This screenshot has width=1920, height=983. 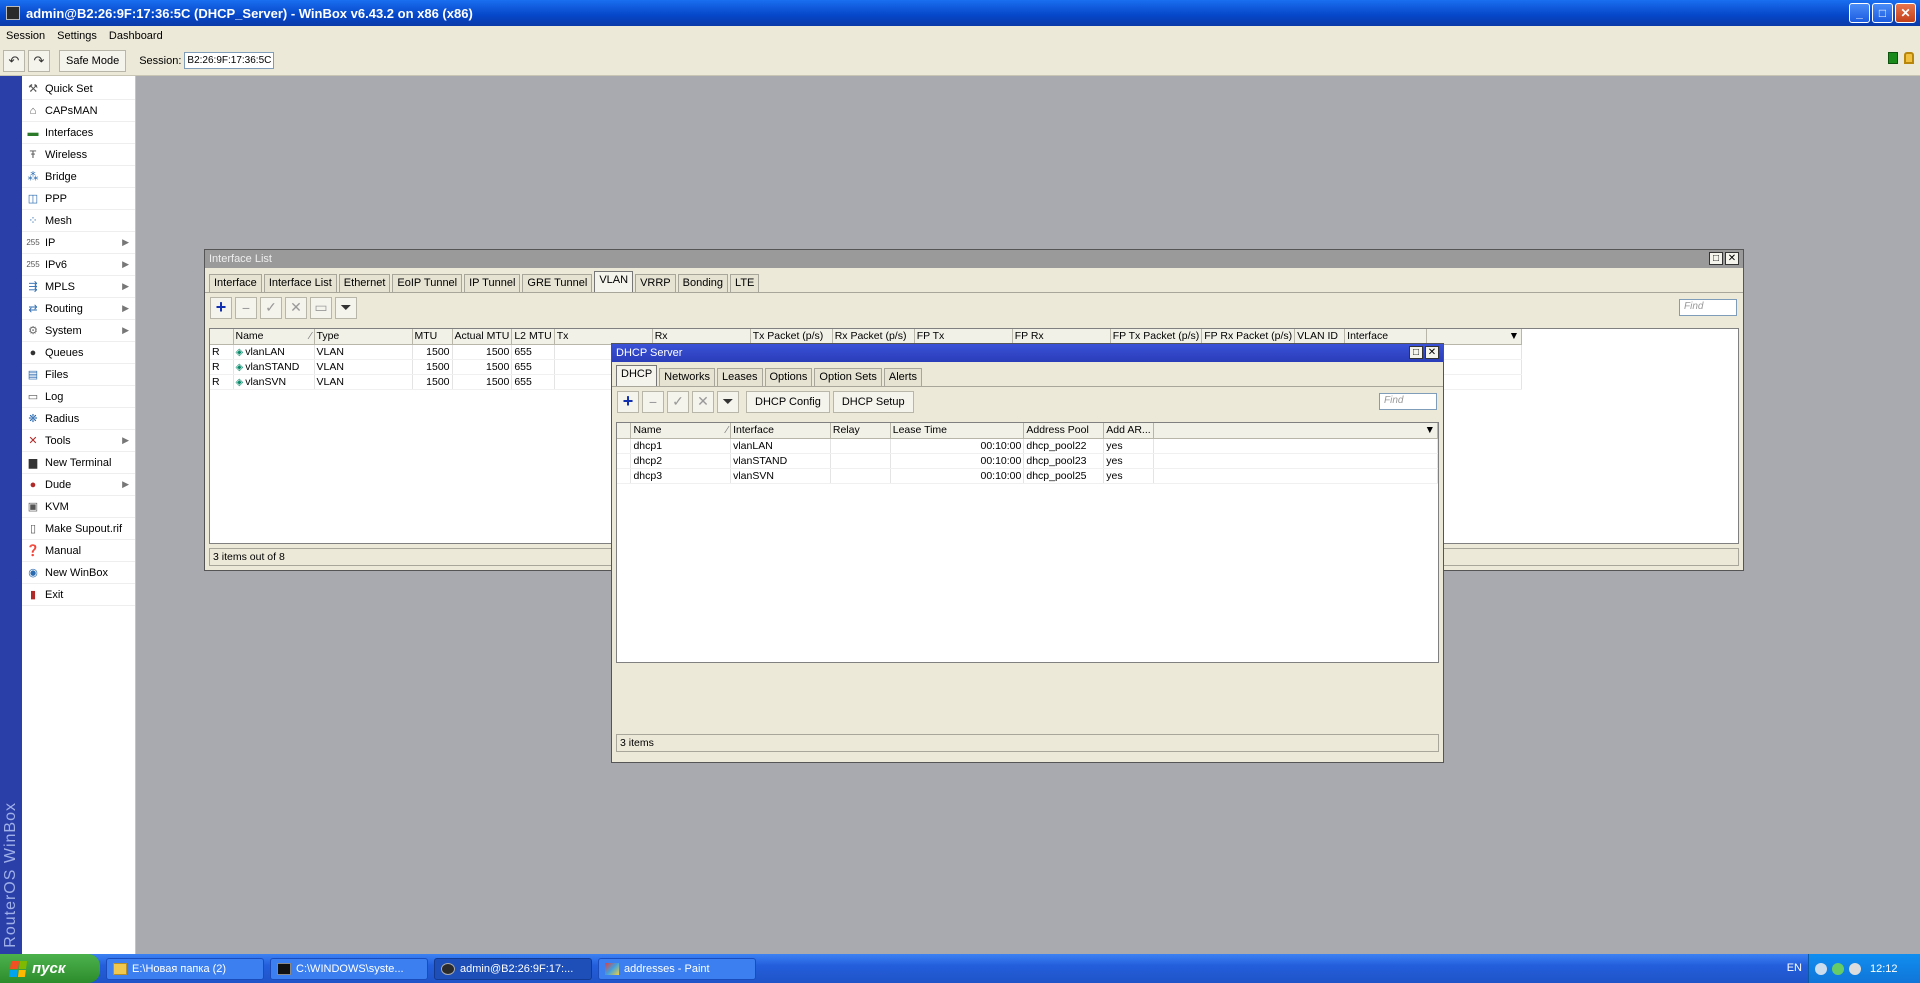 What do you see at coordinates (1905, 13) in the screenshot?
I see `close-button: ✕` at bounding box center [1905, 13].